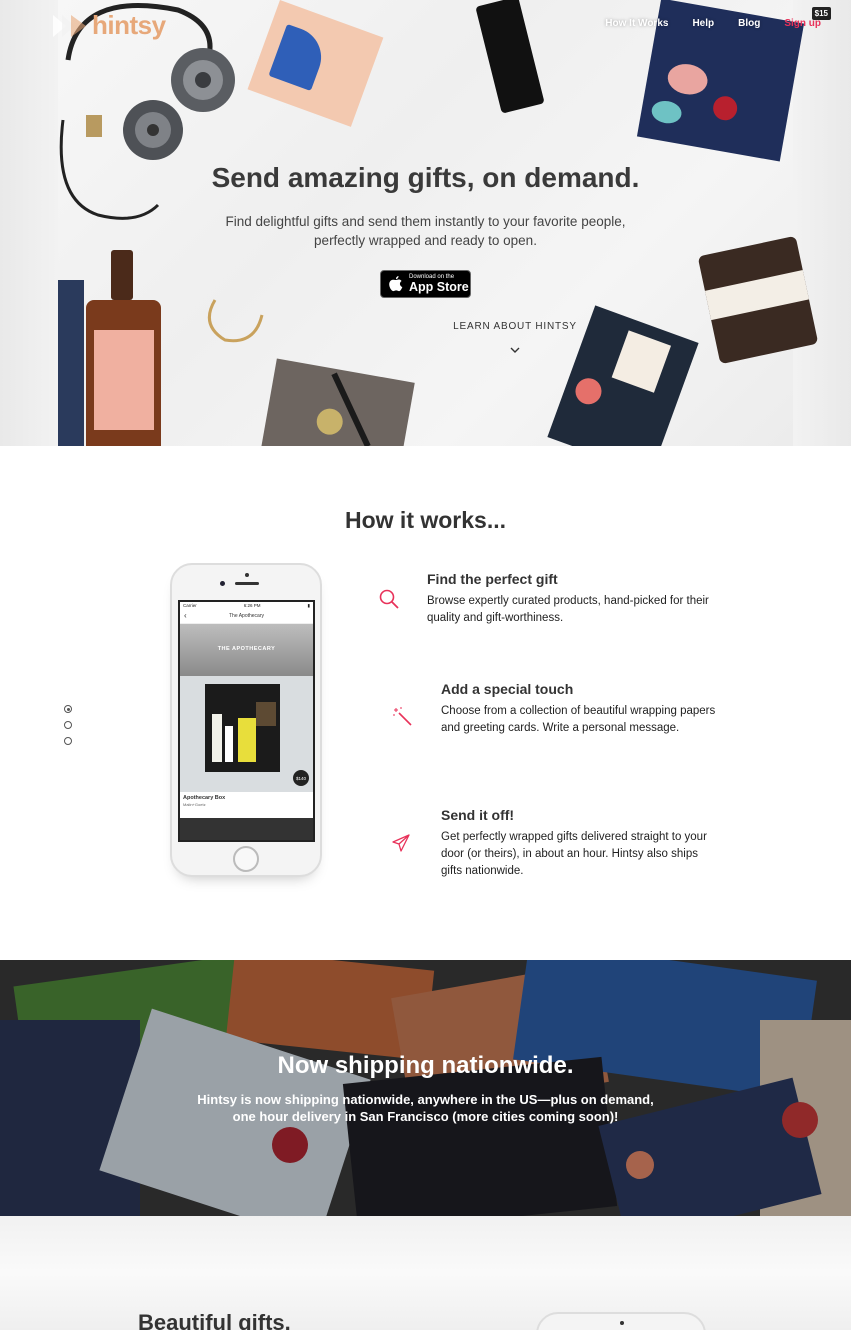  I want to click on whisky-bottle-image, so click(131, 348).